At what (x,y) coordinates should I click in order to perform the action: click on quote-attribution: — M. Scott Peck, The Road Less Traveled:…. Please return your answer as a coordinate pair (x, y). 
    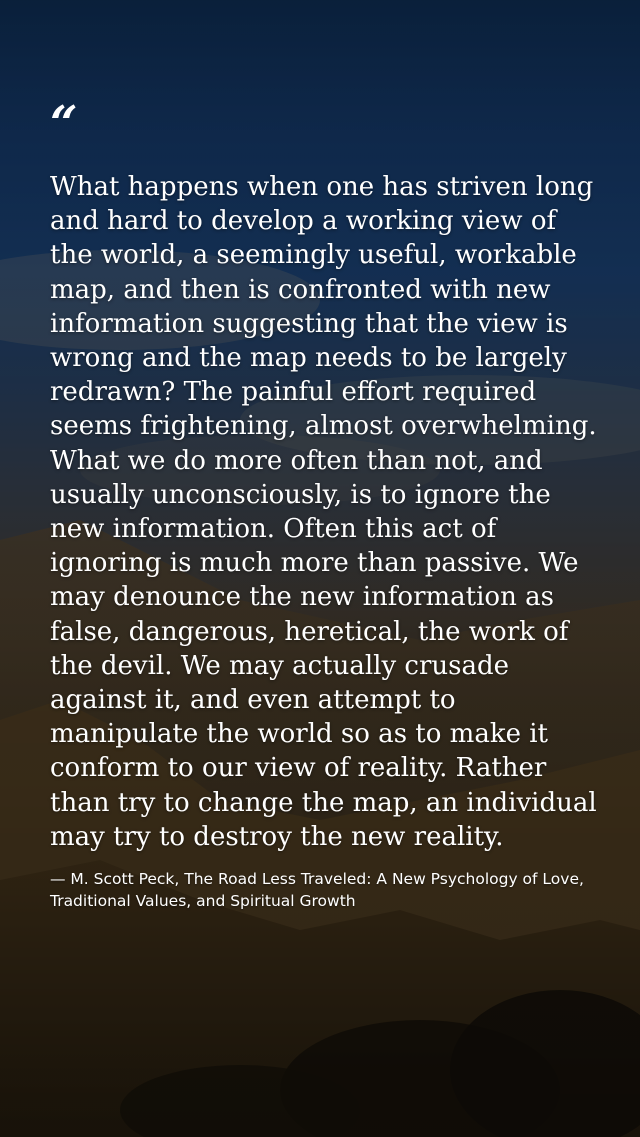
    Looking at the image, I should click on (317, 890).